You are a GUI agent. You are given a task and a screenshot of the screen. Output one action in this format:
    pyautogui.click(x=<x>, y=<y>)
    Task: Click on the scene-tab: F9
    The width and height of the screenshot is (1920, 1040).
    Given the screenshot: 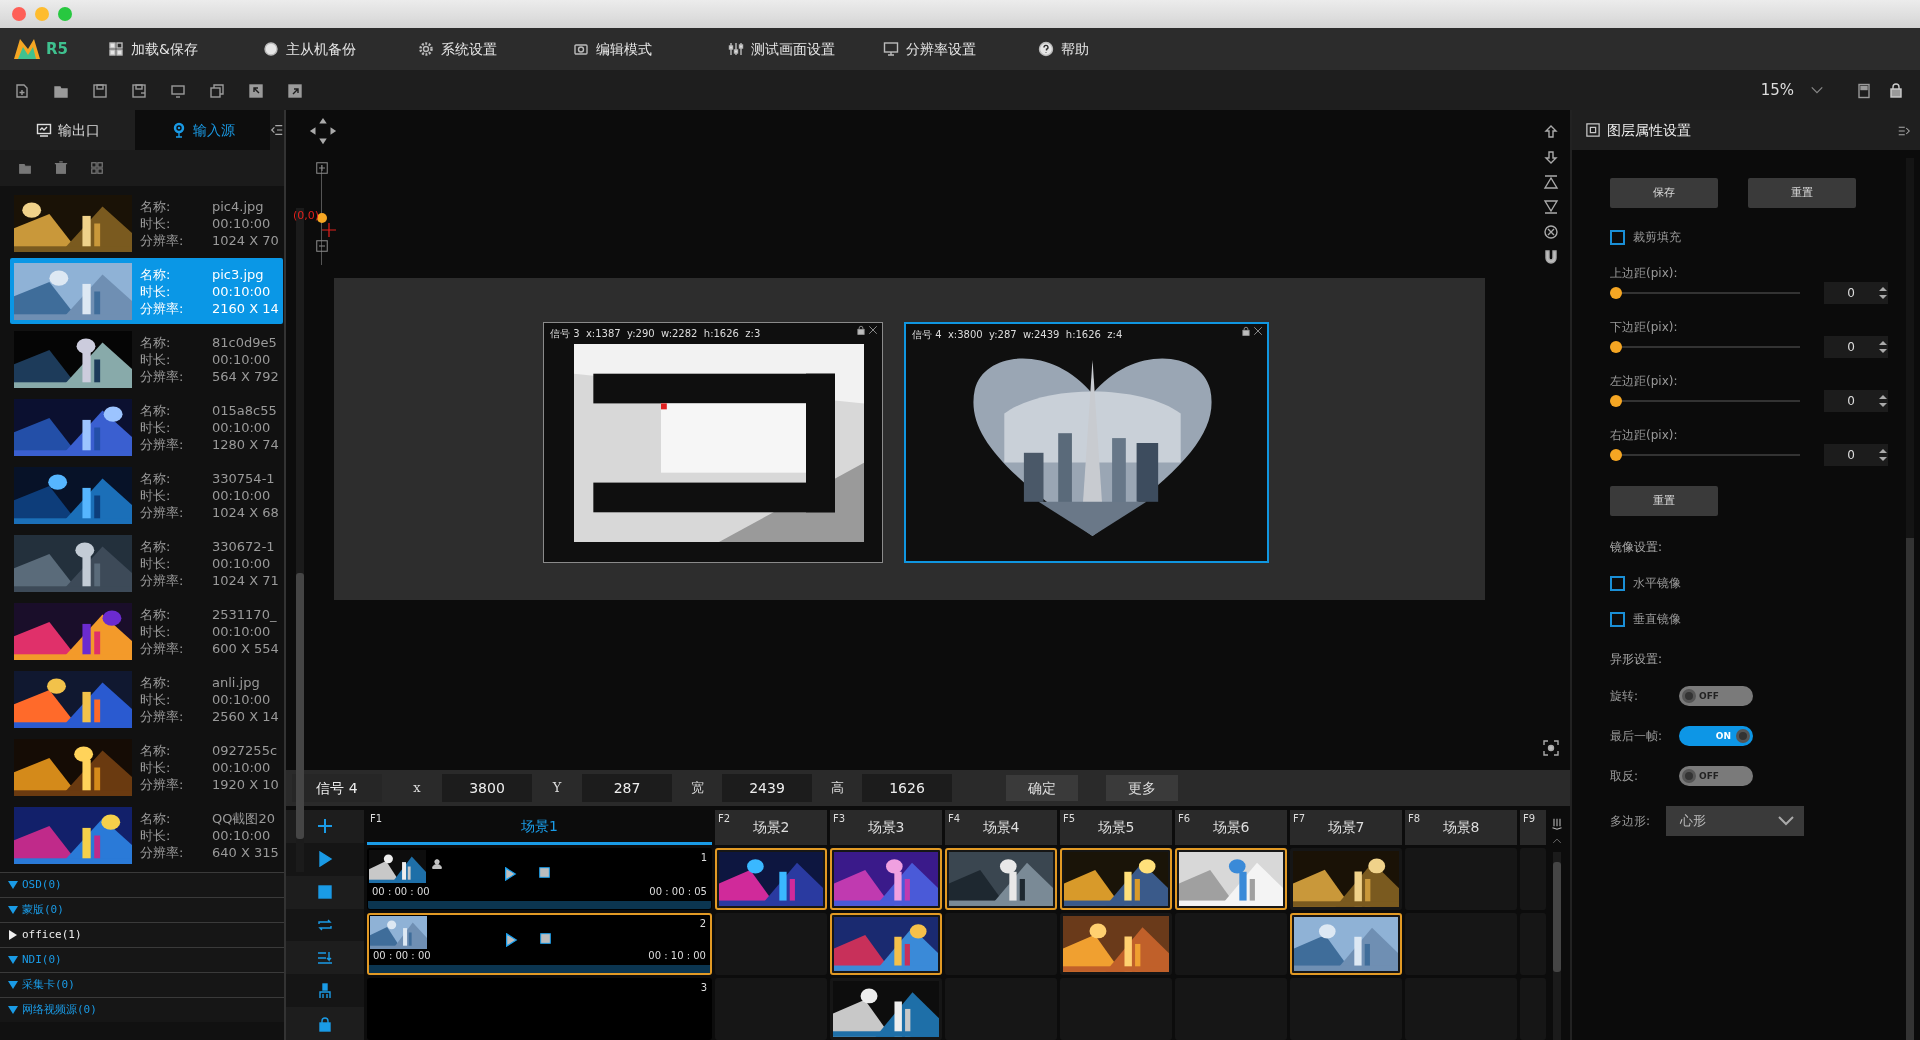 What is the action you would take?
    pyautogui.click(x=1533, y=828)
    